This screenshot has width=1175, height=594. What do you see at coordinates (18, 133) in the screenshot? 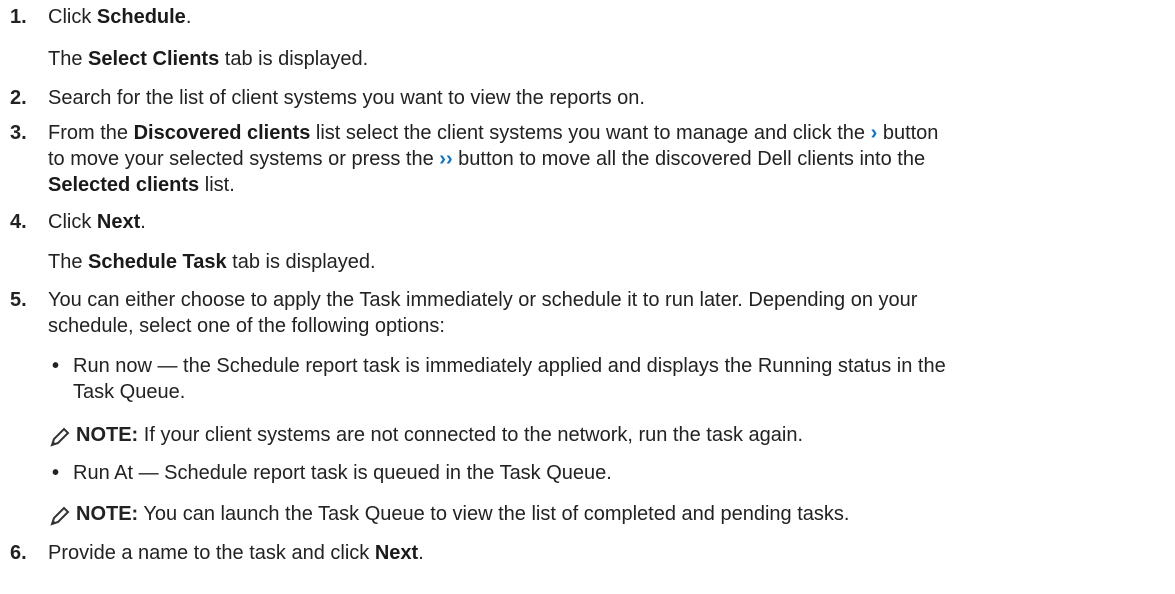
I see `step-number: 3.` at bounding box center [18, 133].